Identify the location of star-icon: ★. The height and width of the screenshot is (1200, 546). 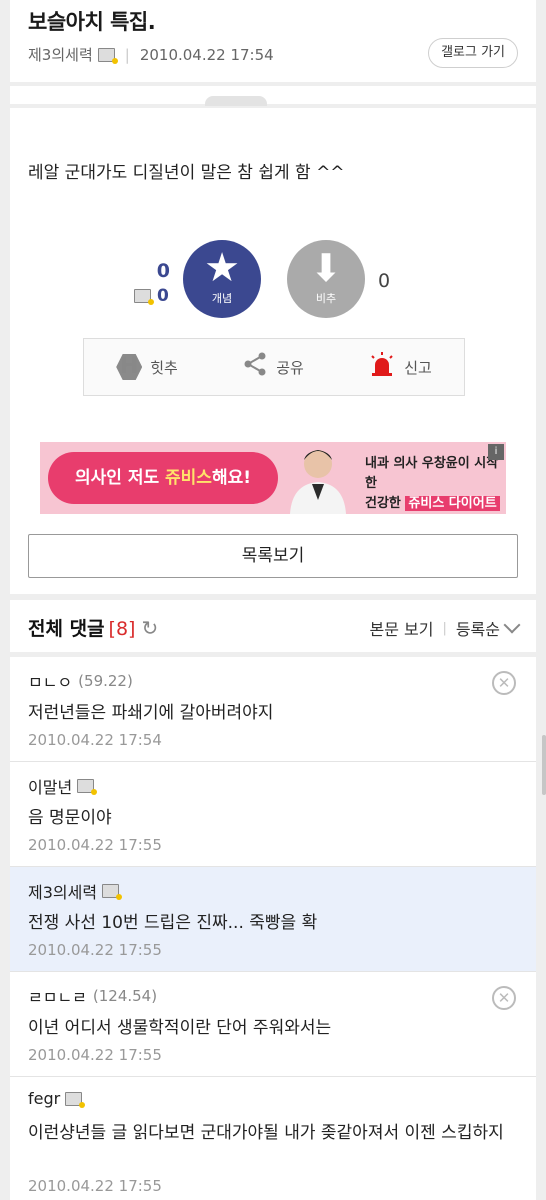
(222, 268).